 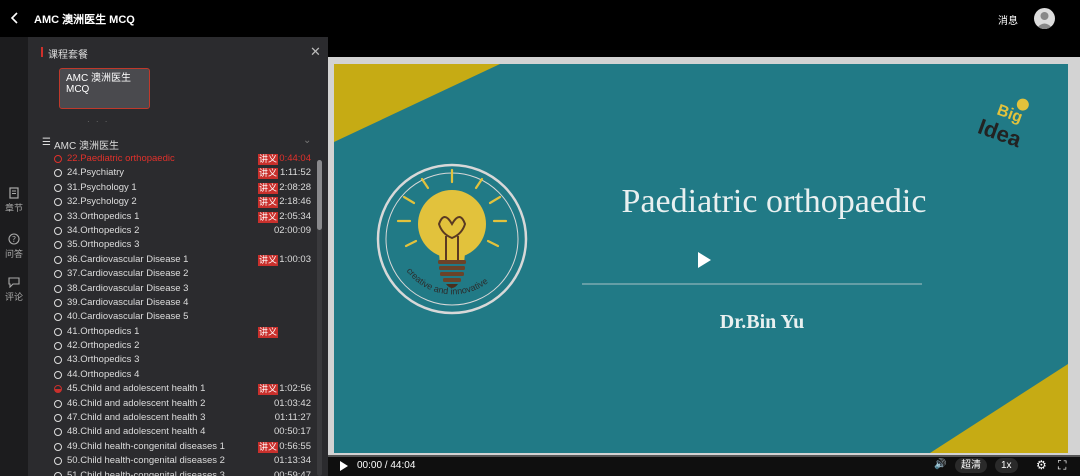 What do you see at coordinates (940, 464) in the screenshot?
I see `volume-icon: 🔊` at bounding box center [940, 464].